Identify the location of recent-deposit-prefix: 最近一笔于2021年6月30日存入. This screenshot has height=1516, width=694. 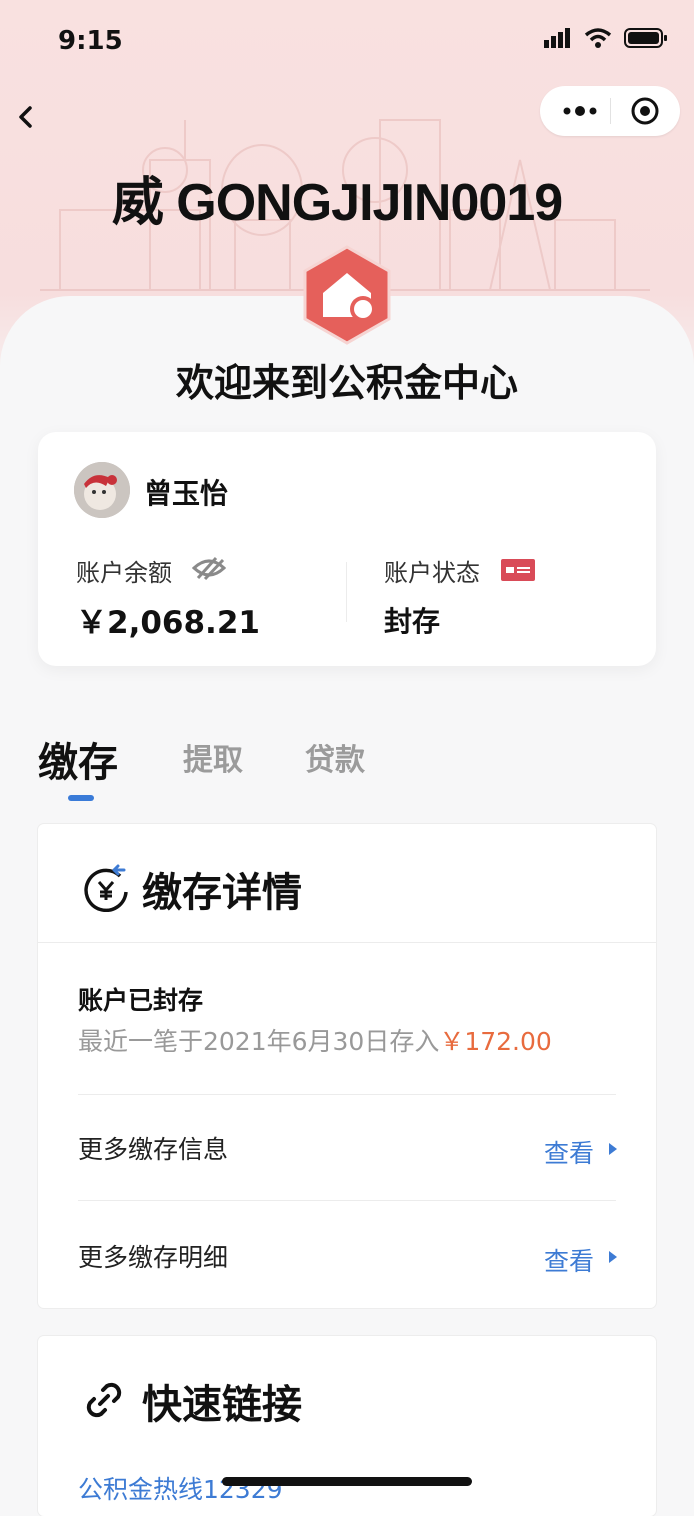
(259, 1041).